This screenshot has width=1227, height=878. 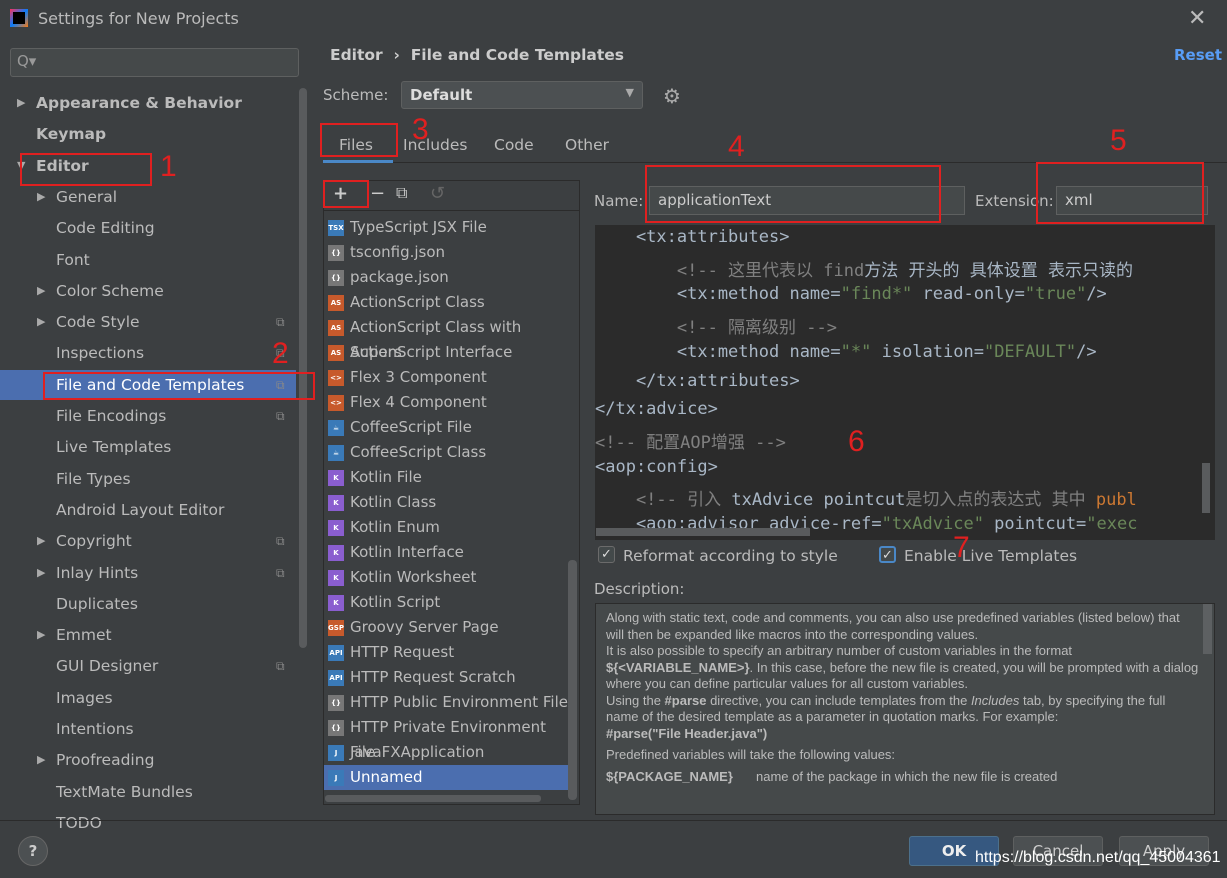 I want to click on sidebar-item-live-templates: Live Templates, so click(x=148, y=447).